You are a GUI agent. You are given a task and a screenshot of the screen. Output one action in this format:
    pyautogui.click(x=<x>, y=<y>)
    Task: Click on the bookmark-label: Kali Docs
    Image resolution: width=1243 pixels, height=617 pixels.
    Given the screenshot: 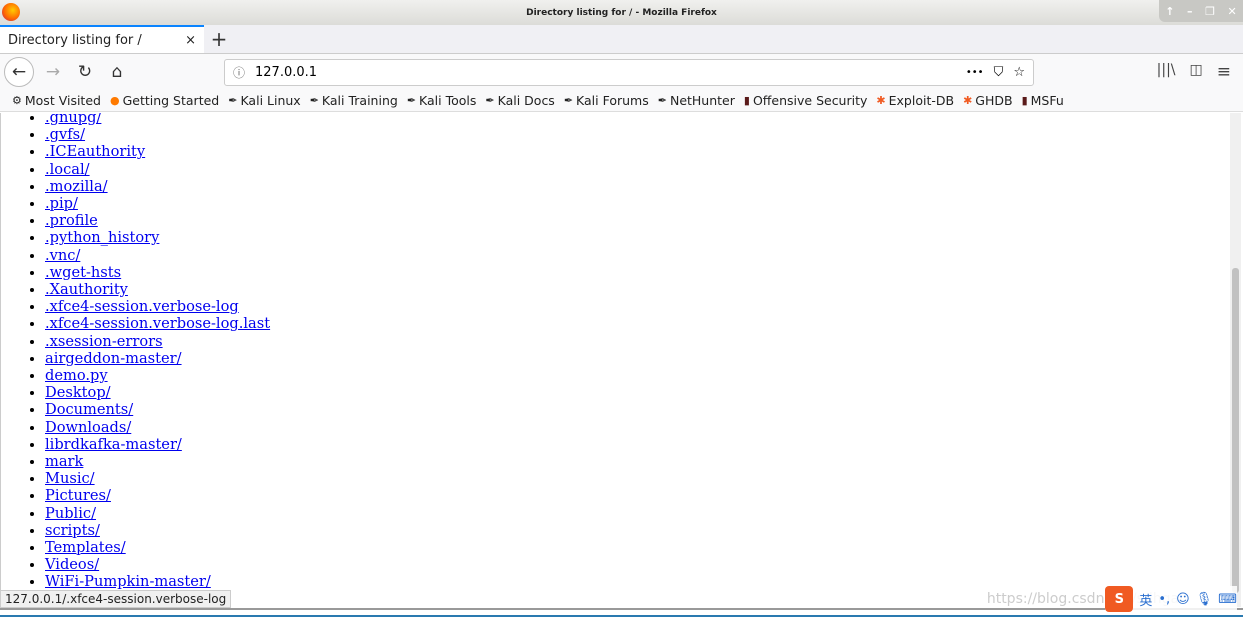 What is the action you would take?
    pyautogui.click(x=526, y=100)
    